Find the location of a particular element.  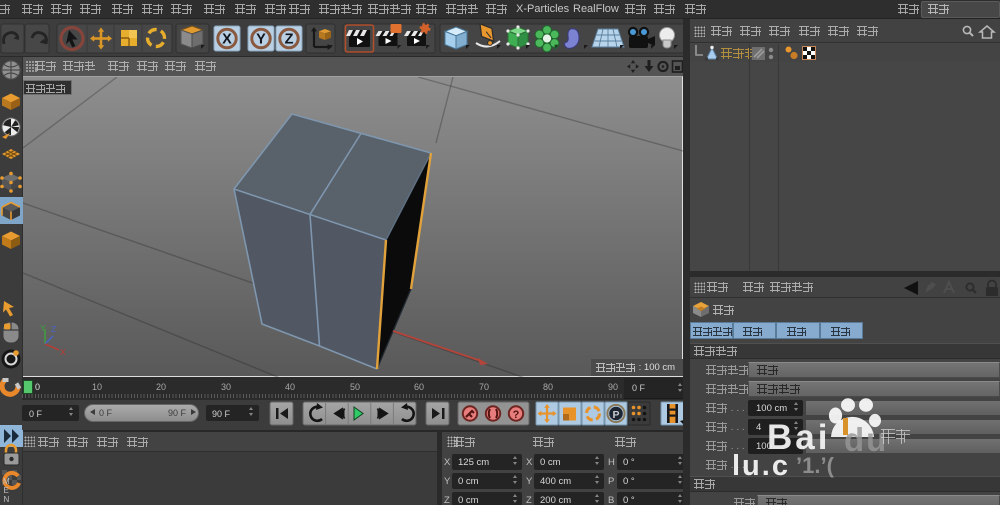

svg-text: P is located at coordinates (615, 415).